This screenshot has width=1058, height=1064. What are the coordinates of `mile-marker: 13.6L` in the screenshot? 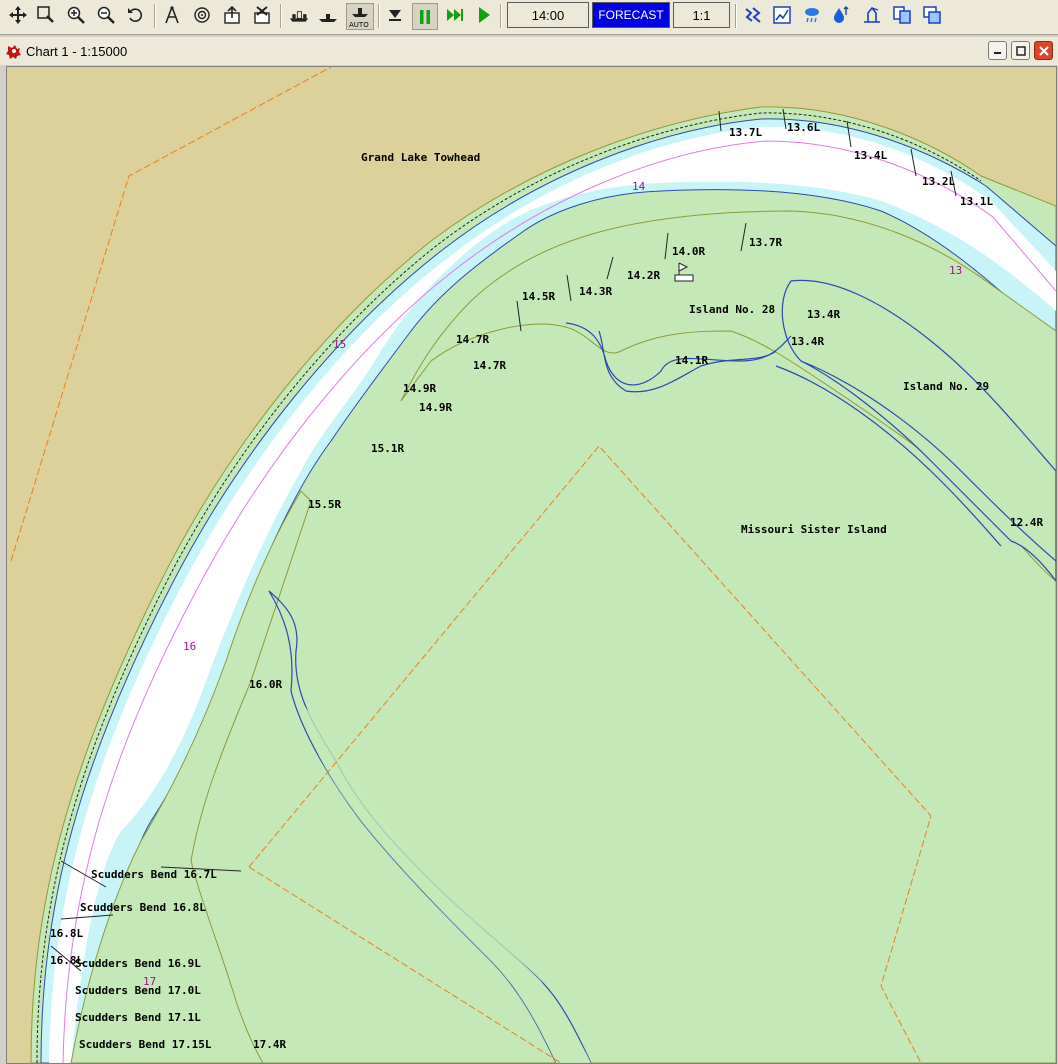 It's located at (803, 127).